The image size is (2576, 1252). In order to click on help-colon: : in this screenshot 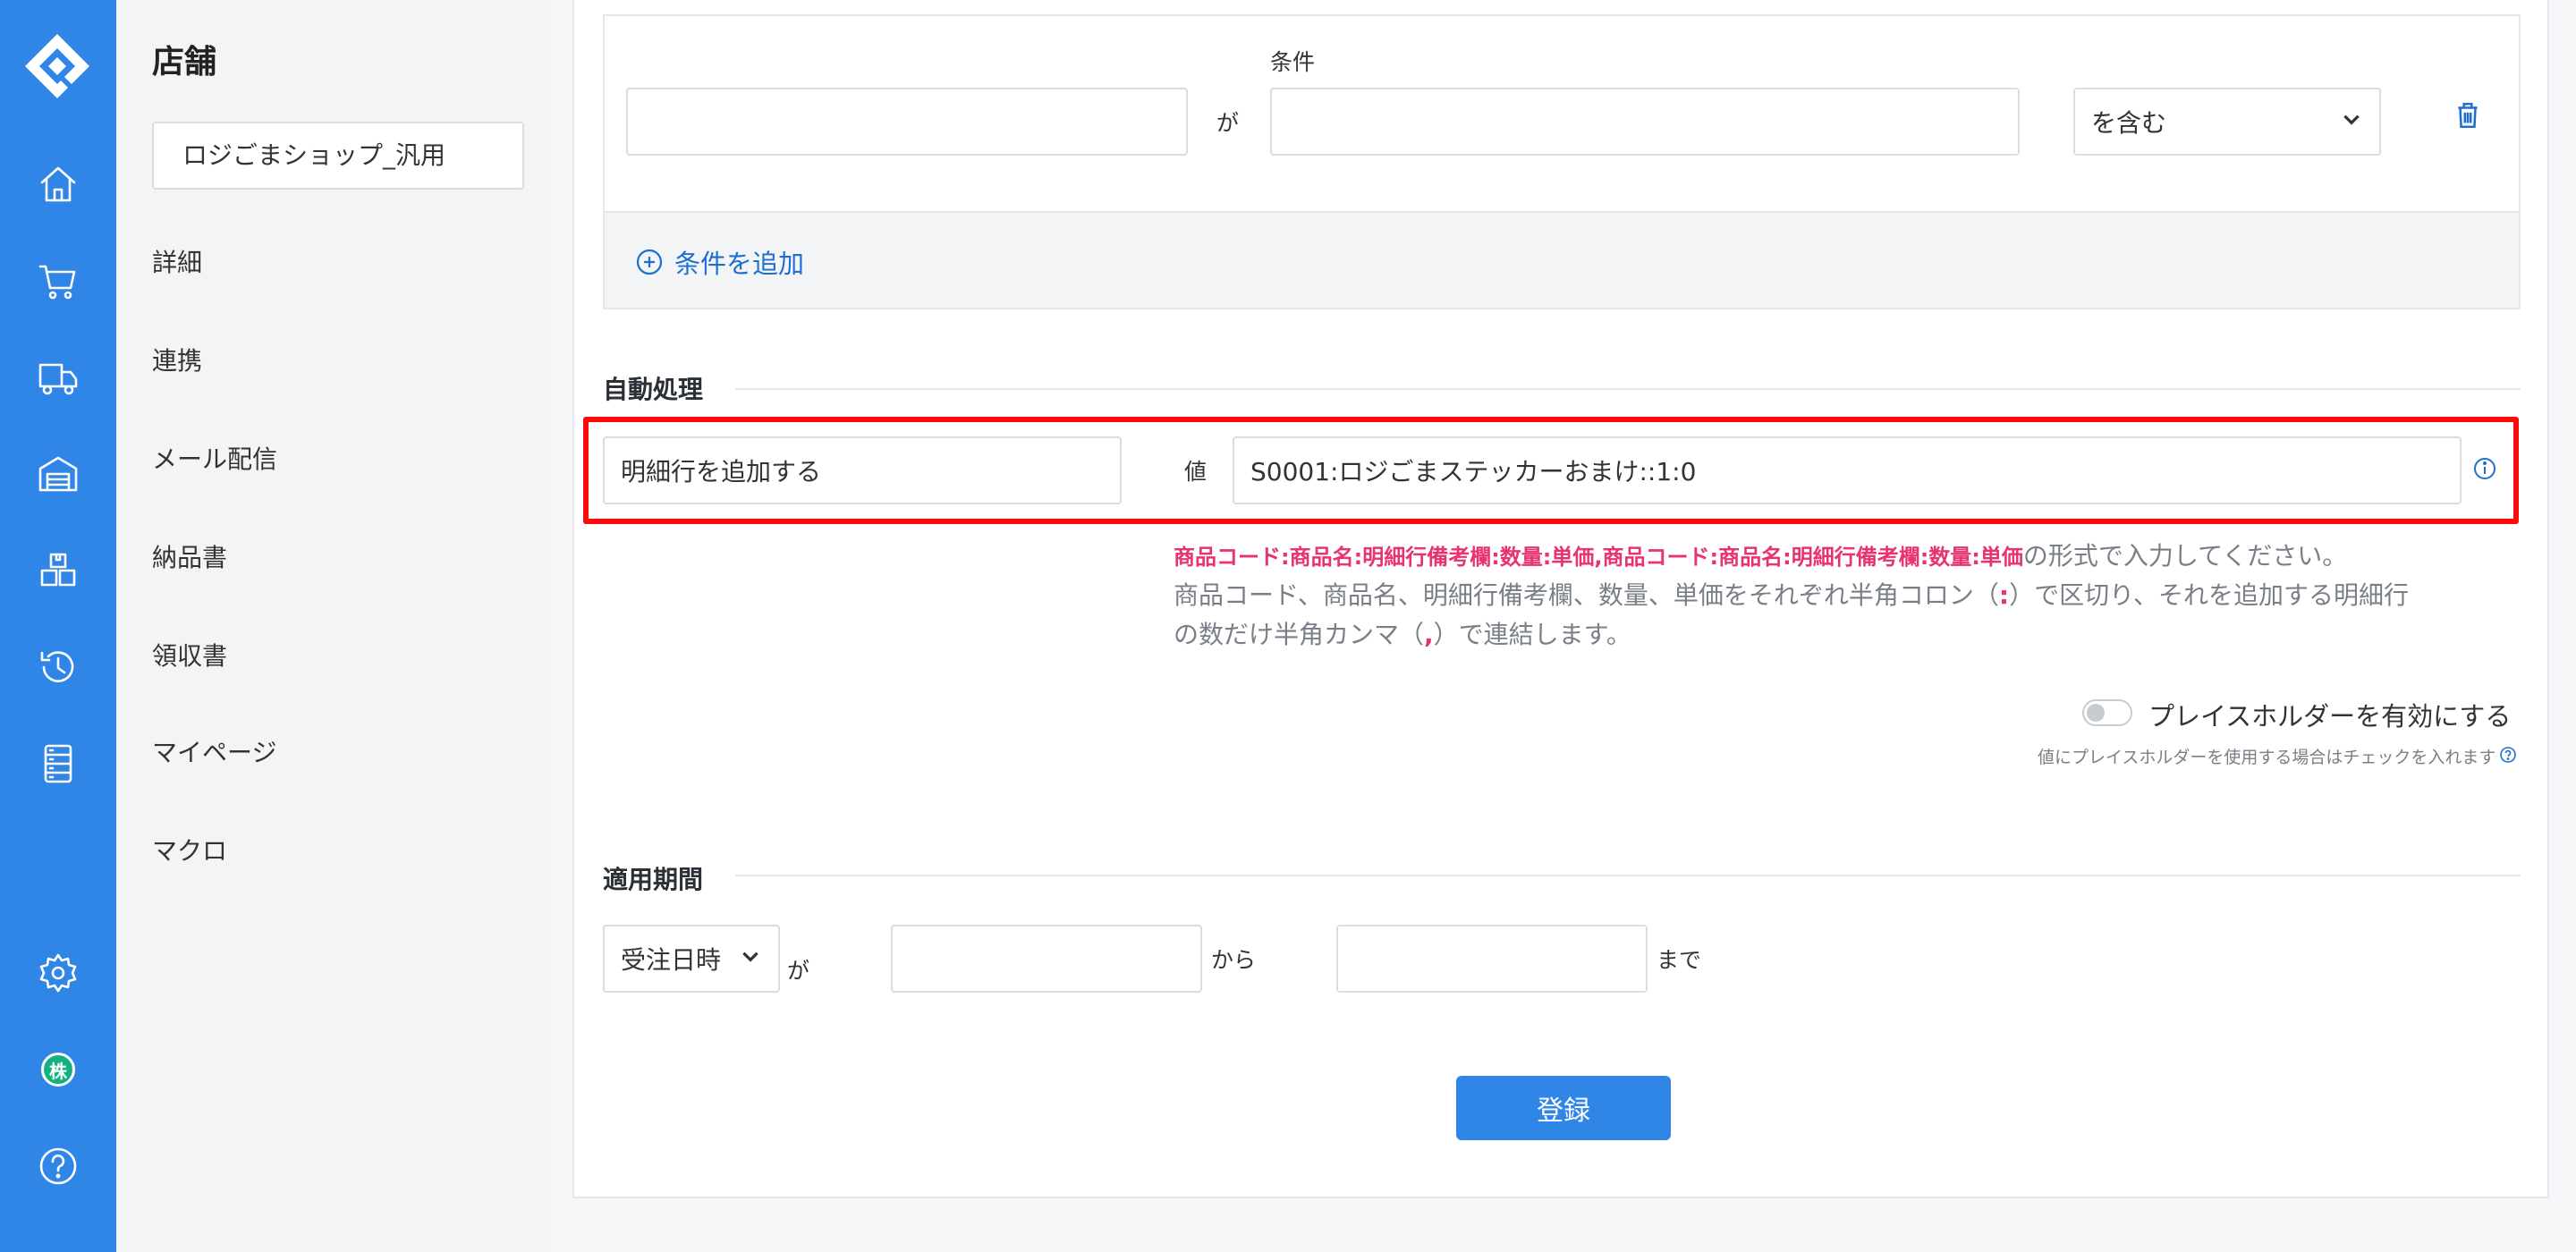, I will do `click(2004, 595)`.